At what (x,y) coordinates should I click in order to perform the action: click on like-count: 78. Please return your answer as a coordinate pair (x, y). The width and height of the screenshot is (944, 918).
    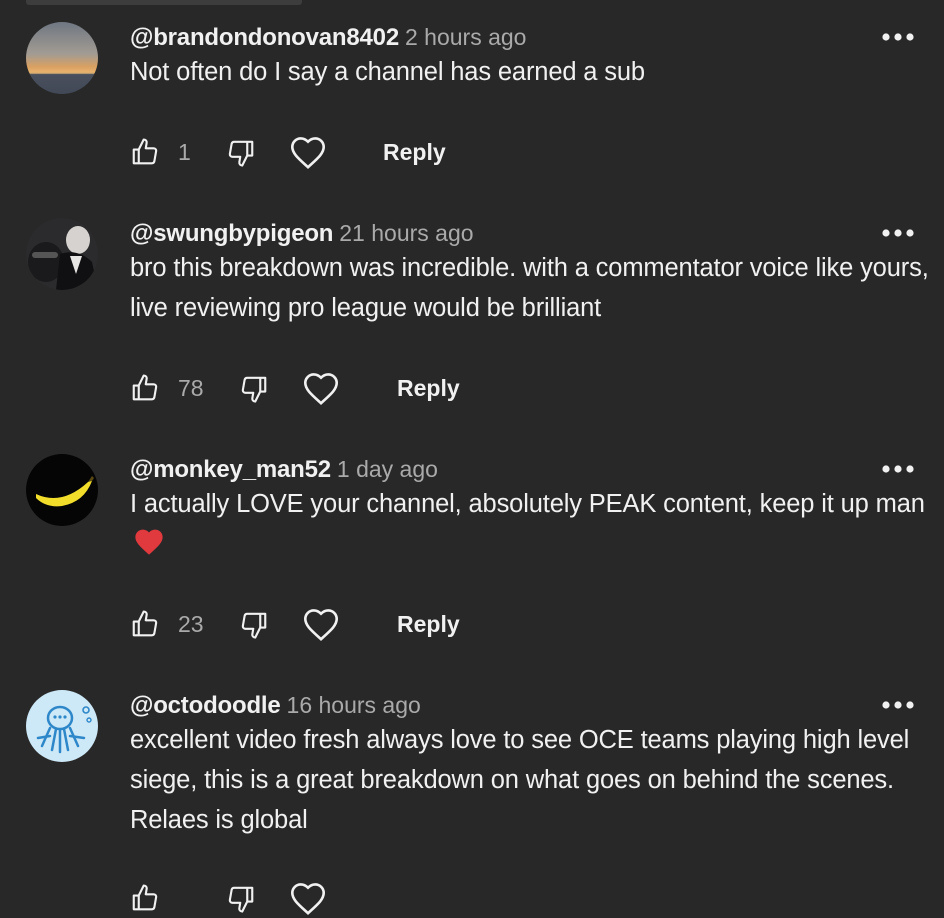
    Looking at the image, I should click on (191, 388).